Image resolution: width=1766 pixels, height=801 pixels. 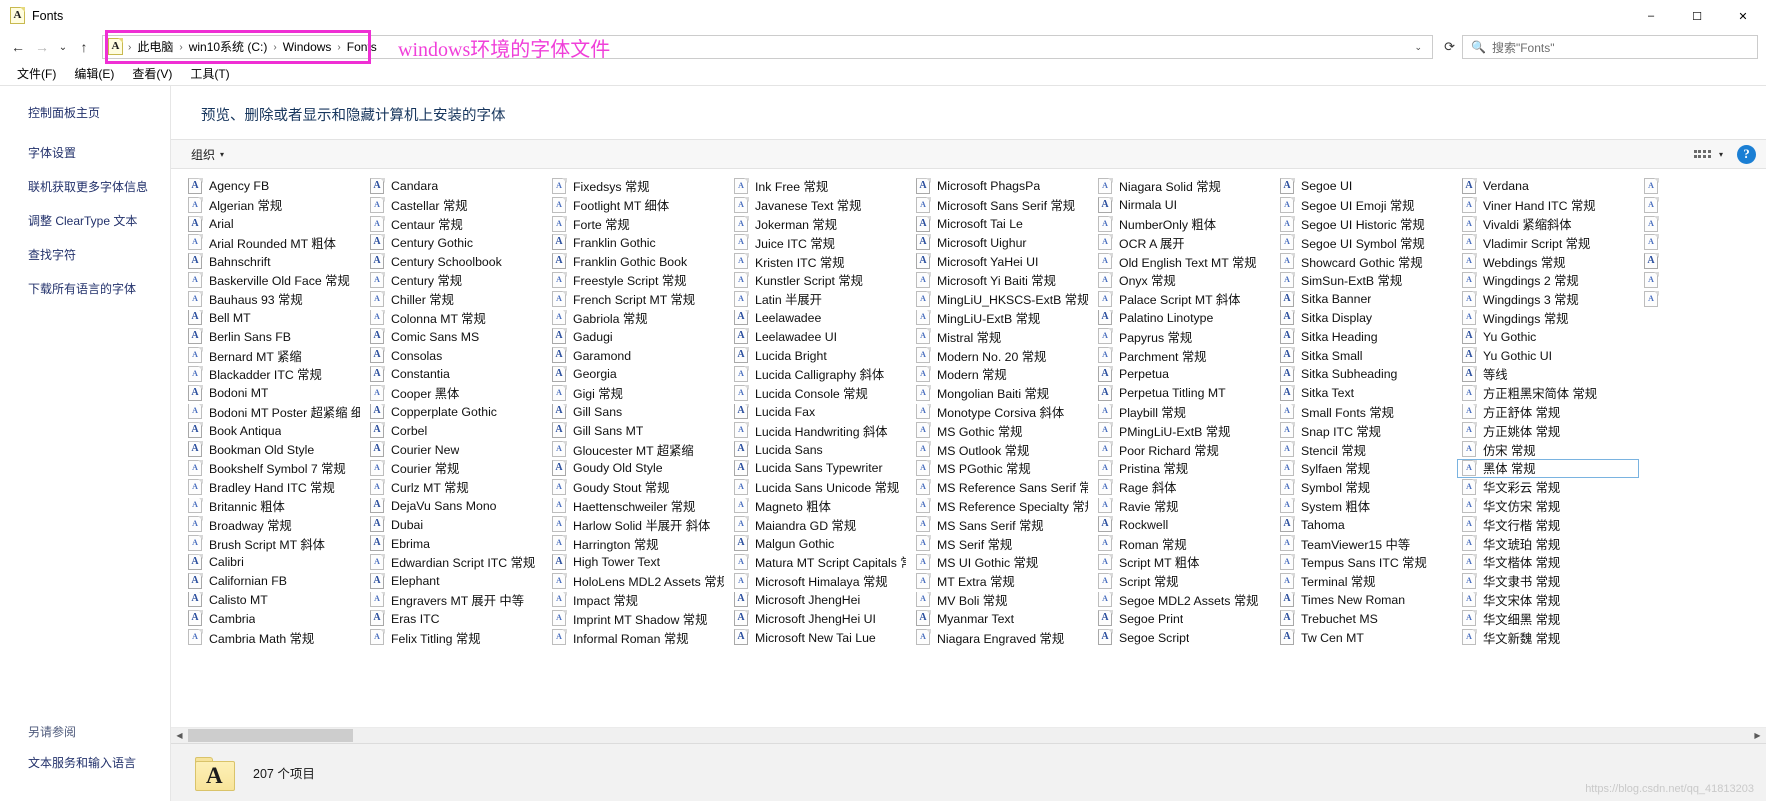 I want to click on font-item: A MT Extra 常规, so click(x=1002, y=581).